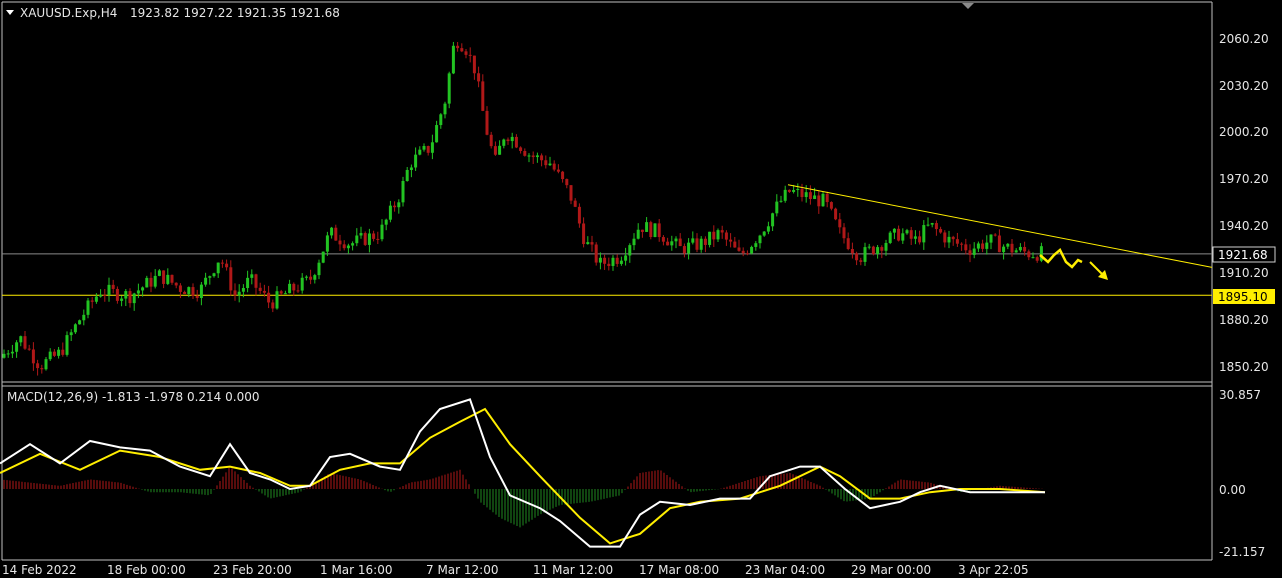  Describe the element at coordinates (39, 570) in the screenshot. I see `time-tick: 14 Feb 2022` at that location.